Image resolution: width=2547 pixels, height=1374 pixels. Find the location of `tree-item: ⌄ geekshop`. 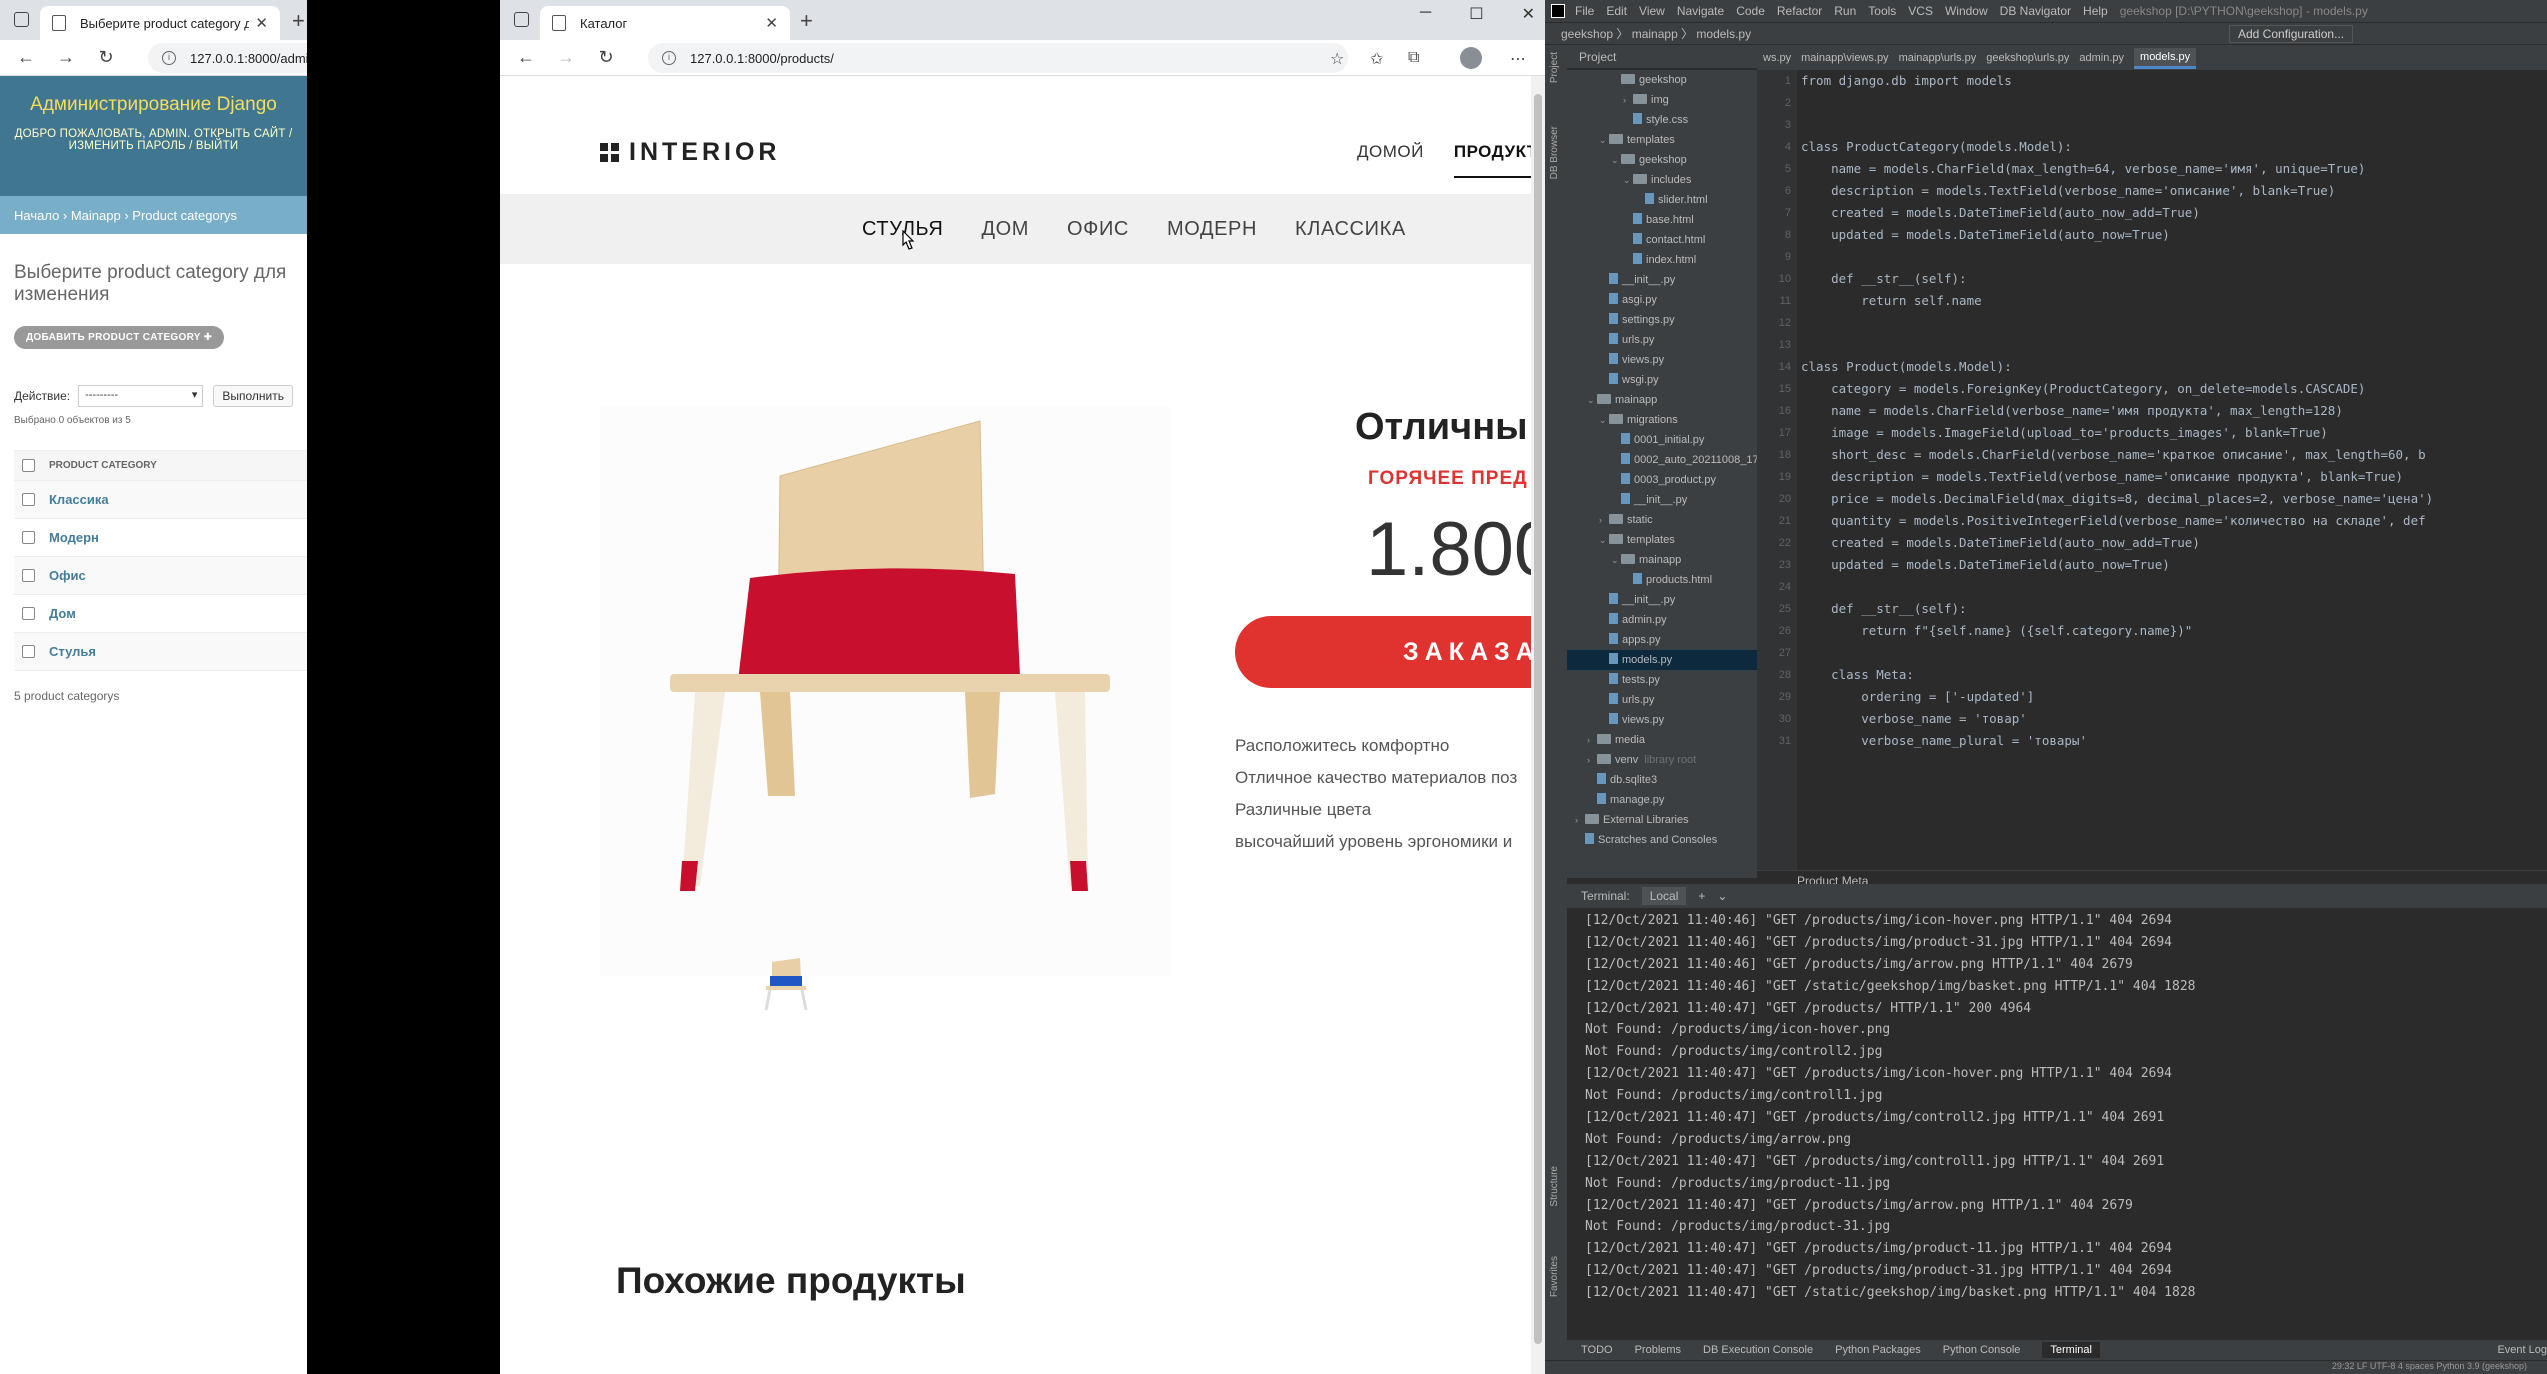

tree-item: ⌄ geekshop is located at coordinates (1662, 160).